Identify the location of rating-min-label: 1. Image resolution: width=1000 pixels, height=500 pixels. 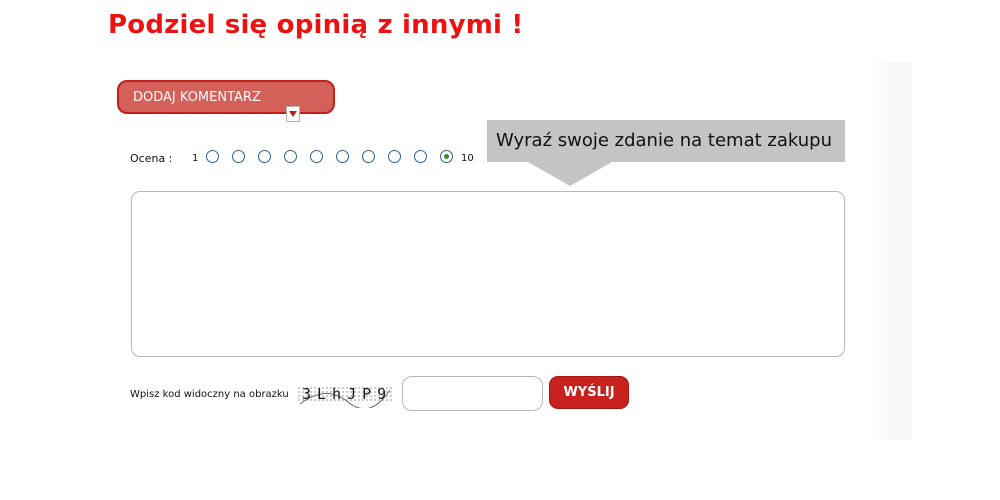
(195, 158).